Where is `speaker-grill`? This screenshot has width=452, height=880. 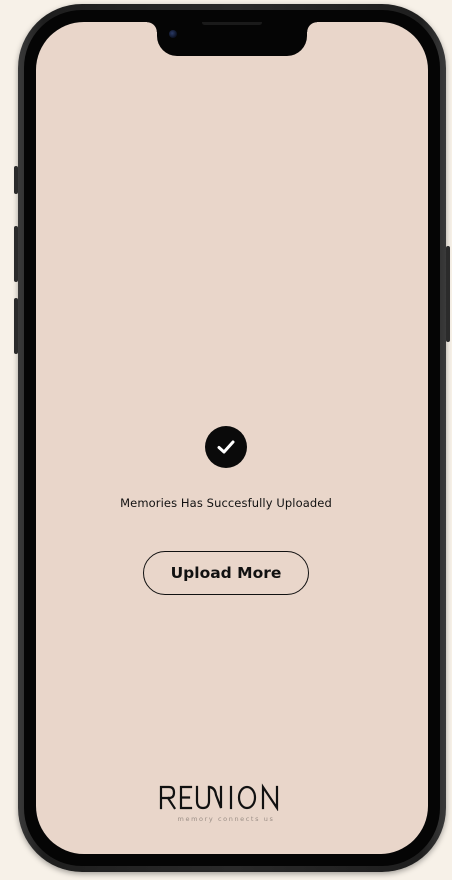 speaker-grill is located at coordinates (232, 23).